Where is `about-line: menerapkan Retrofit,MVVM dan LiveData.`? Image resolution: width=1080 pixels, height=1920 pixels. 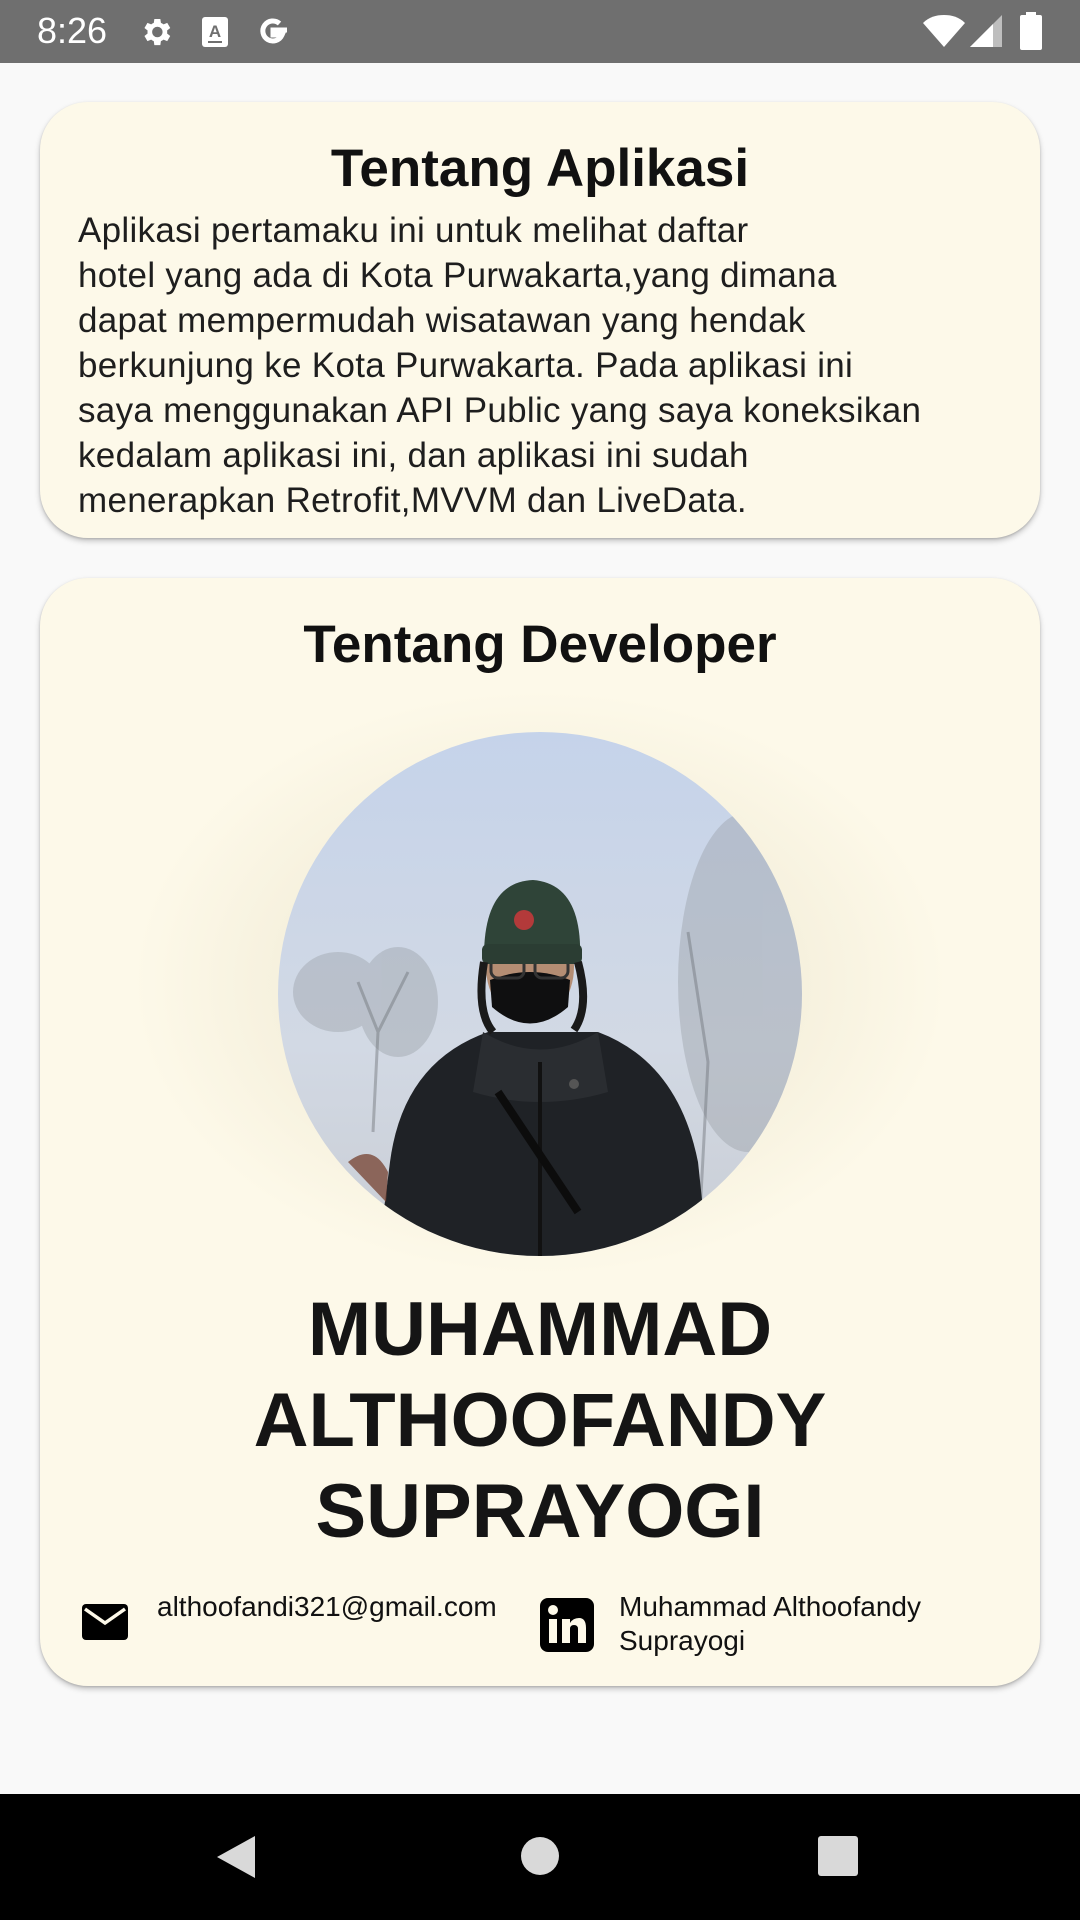
about-line: menerapkan Retrofit,MVVM dan LiveData. is located at coordinates (412, 500).